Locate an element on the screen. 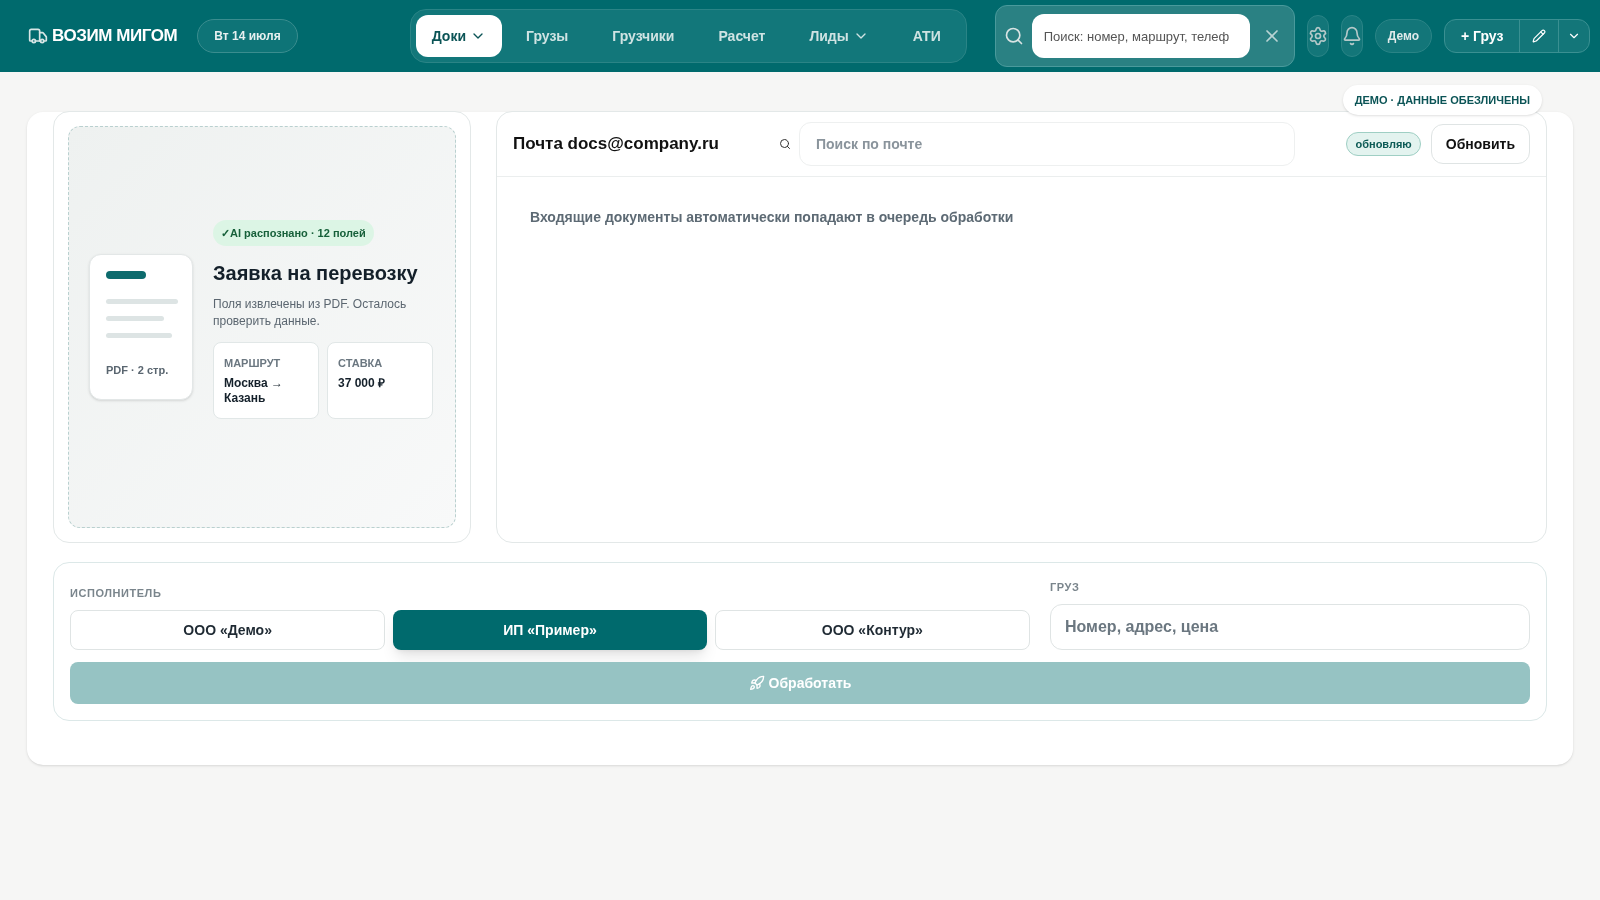 This screenshot has width=1600, height=900. field-label: МАРШРУТ is located at coordinates (253, 363).